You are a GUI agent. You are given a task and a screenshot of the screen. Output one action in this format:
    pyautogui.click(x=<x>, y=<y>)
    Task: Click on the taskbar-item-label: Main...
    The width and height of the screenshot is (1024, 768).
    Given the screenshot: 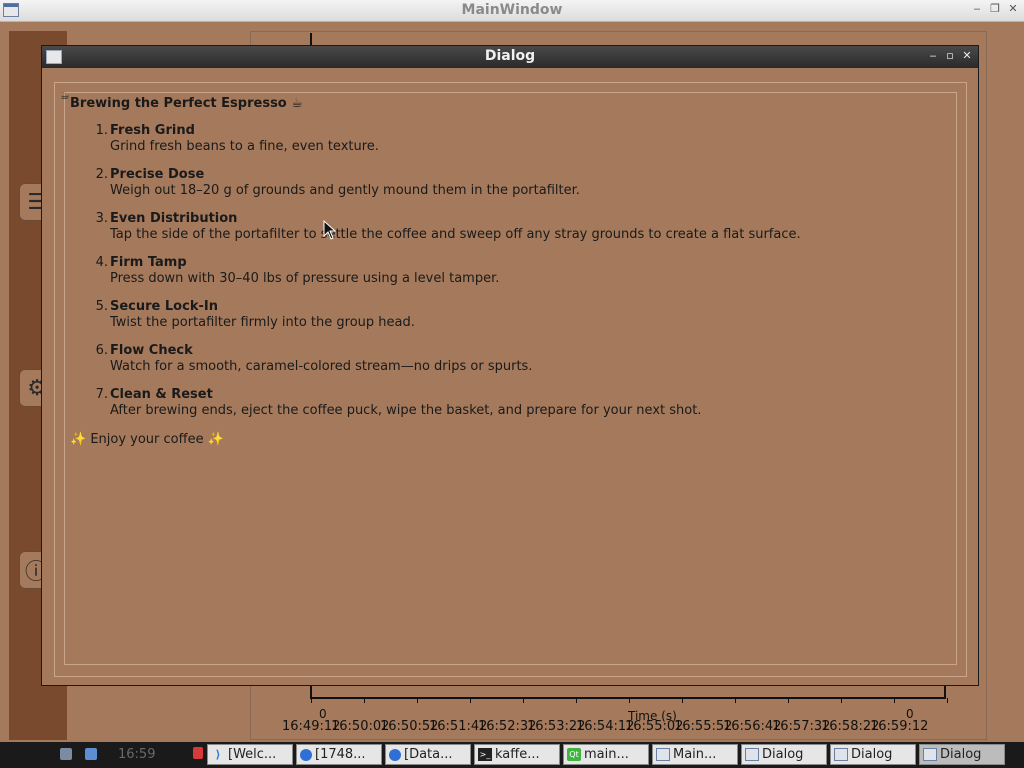 What is the action you would take?
    pyautogui.click(x=695, y=754)
    